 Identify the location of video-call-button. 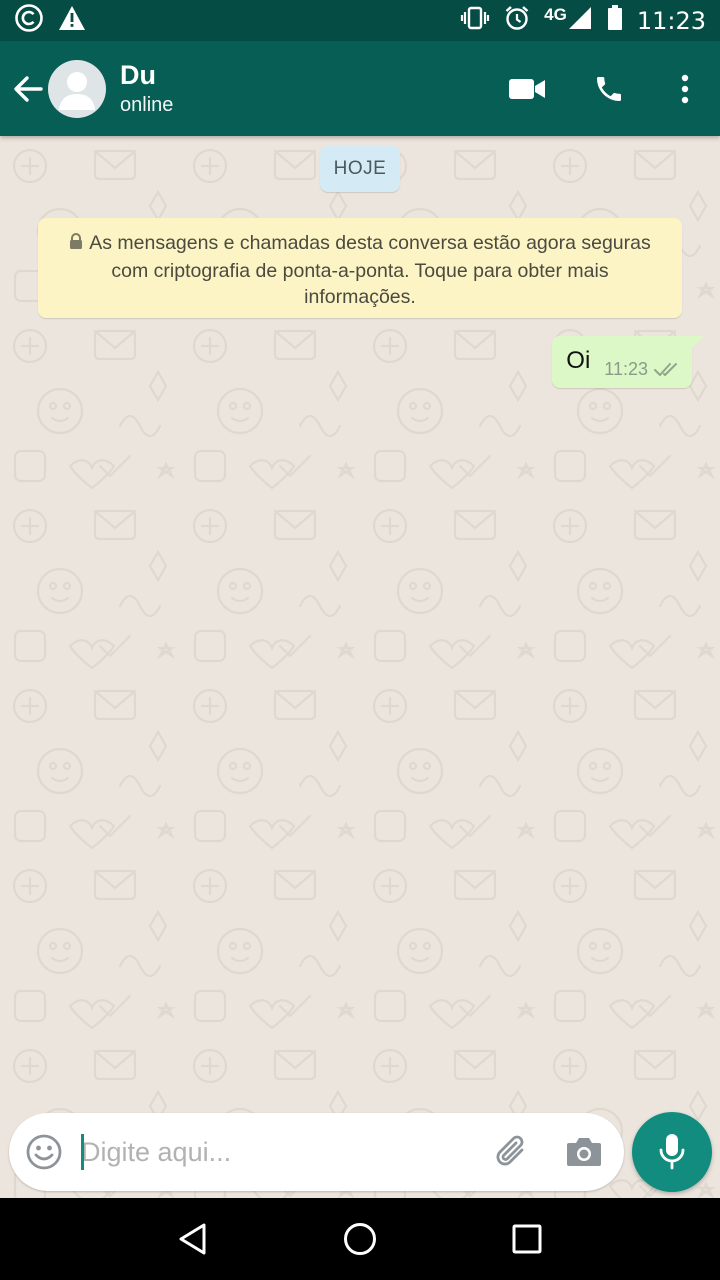
(527, 89).